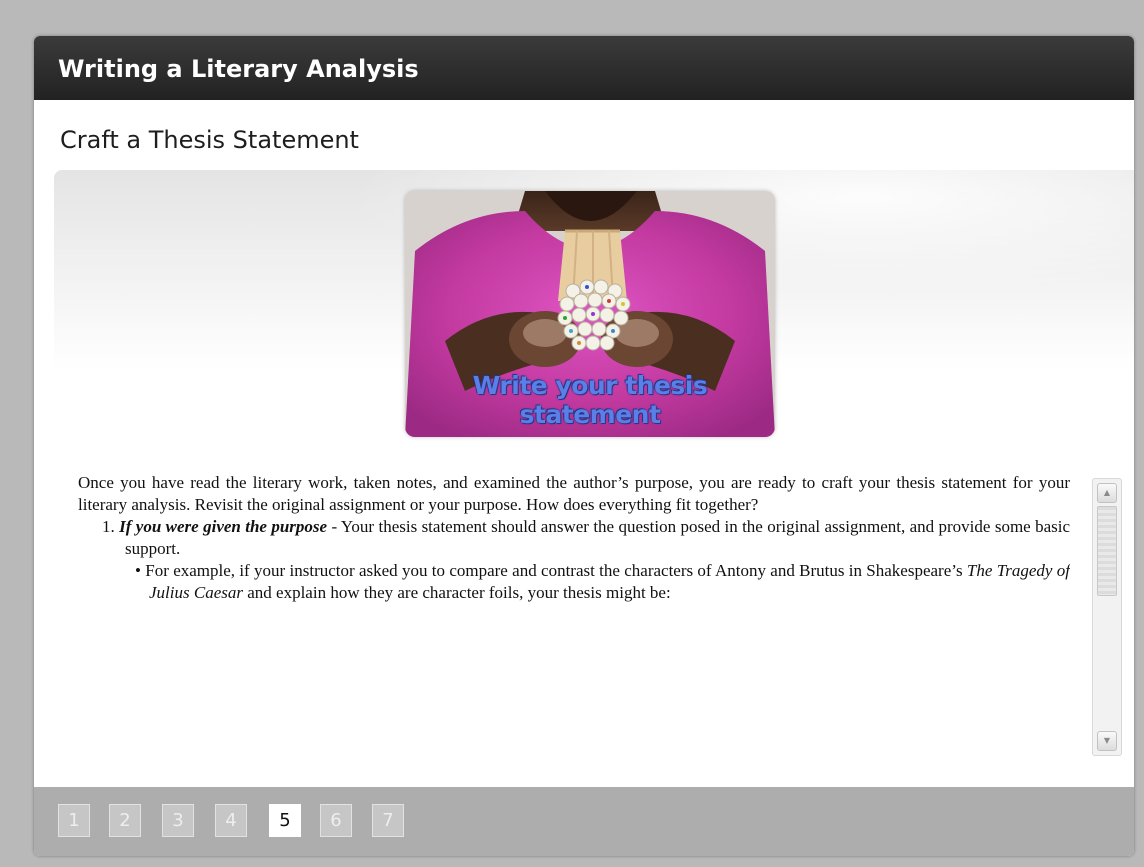 The height and width of the screenshot is (867, 1144). Describe the element at coordinates (125, 820) in the screenshot. I see `page-button-2: 2` at that location.